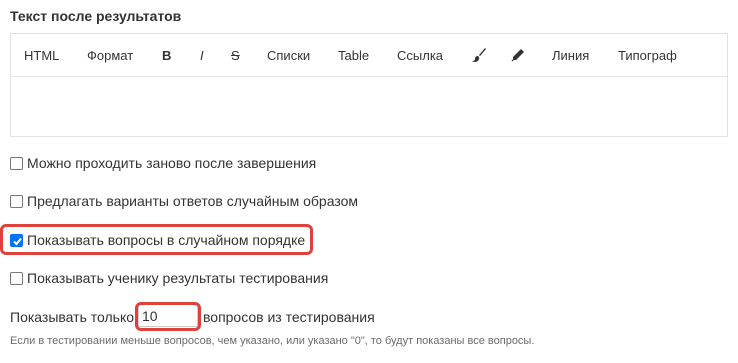  I want to click on toolbar-table-button: Table, so click(353, 55).